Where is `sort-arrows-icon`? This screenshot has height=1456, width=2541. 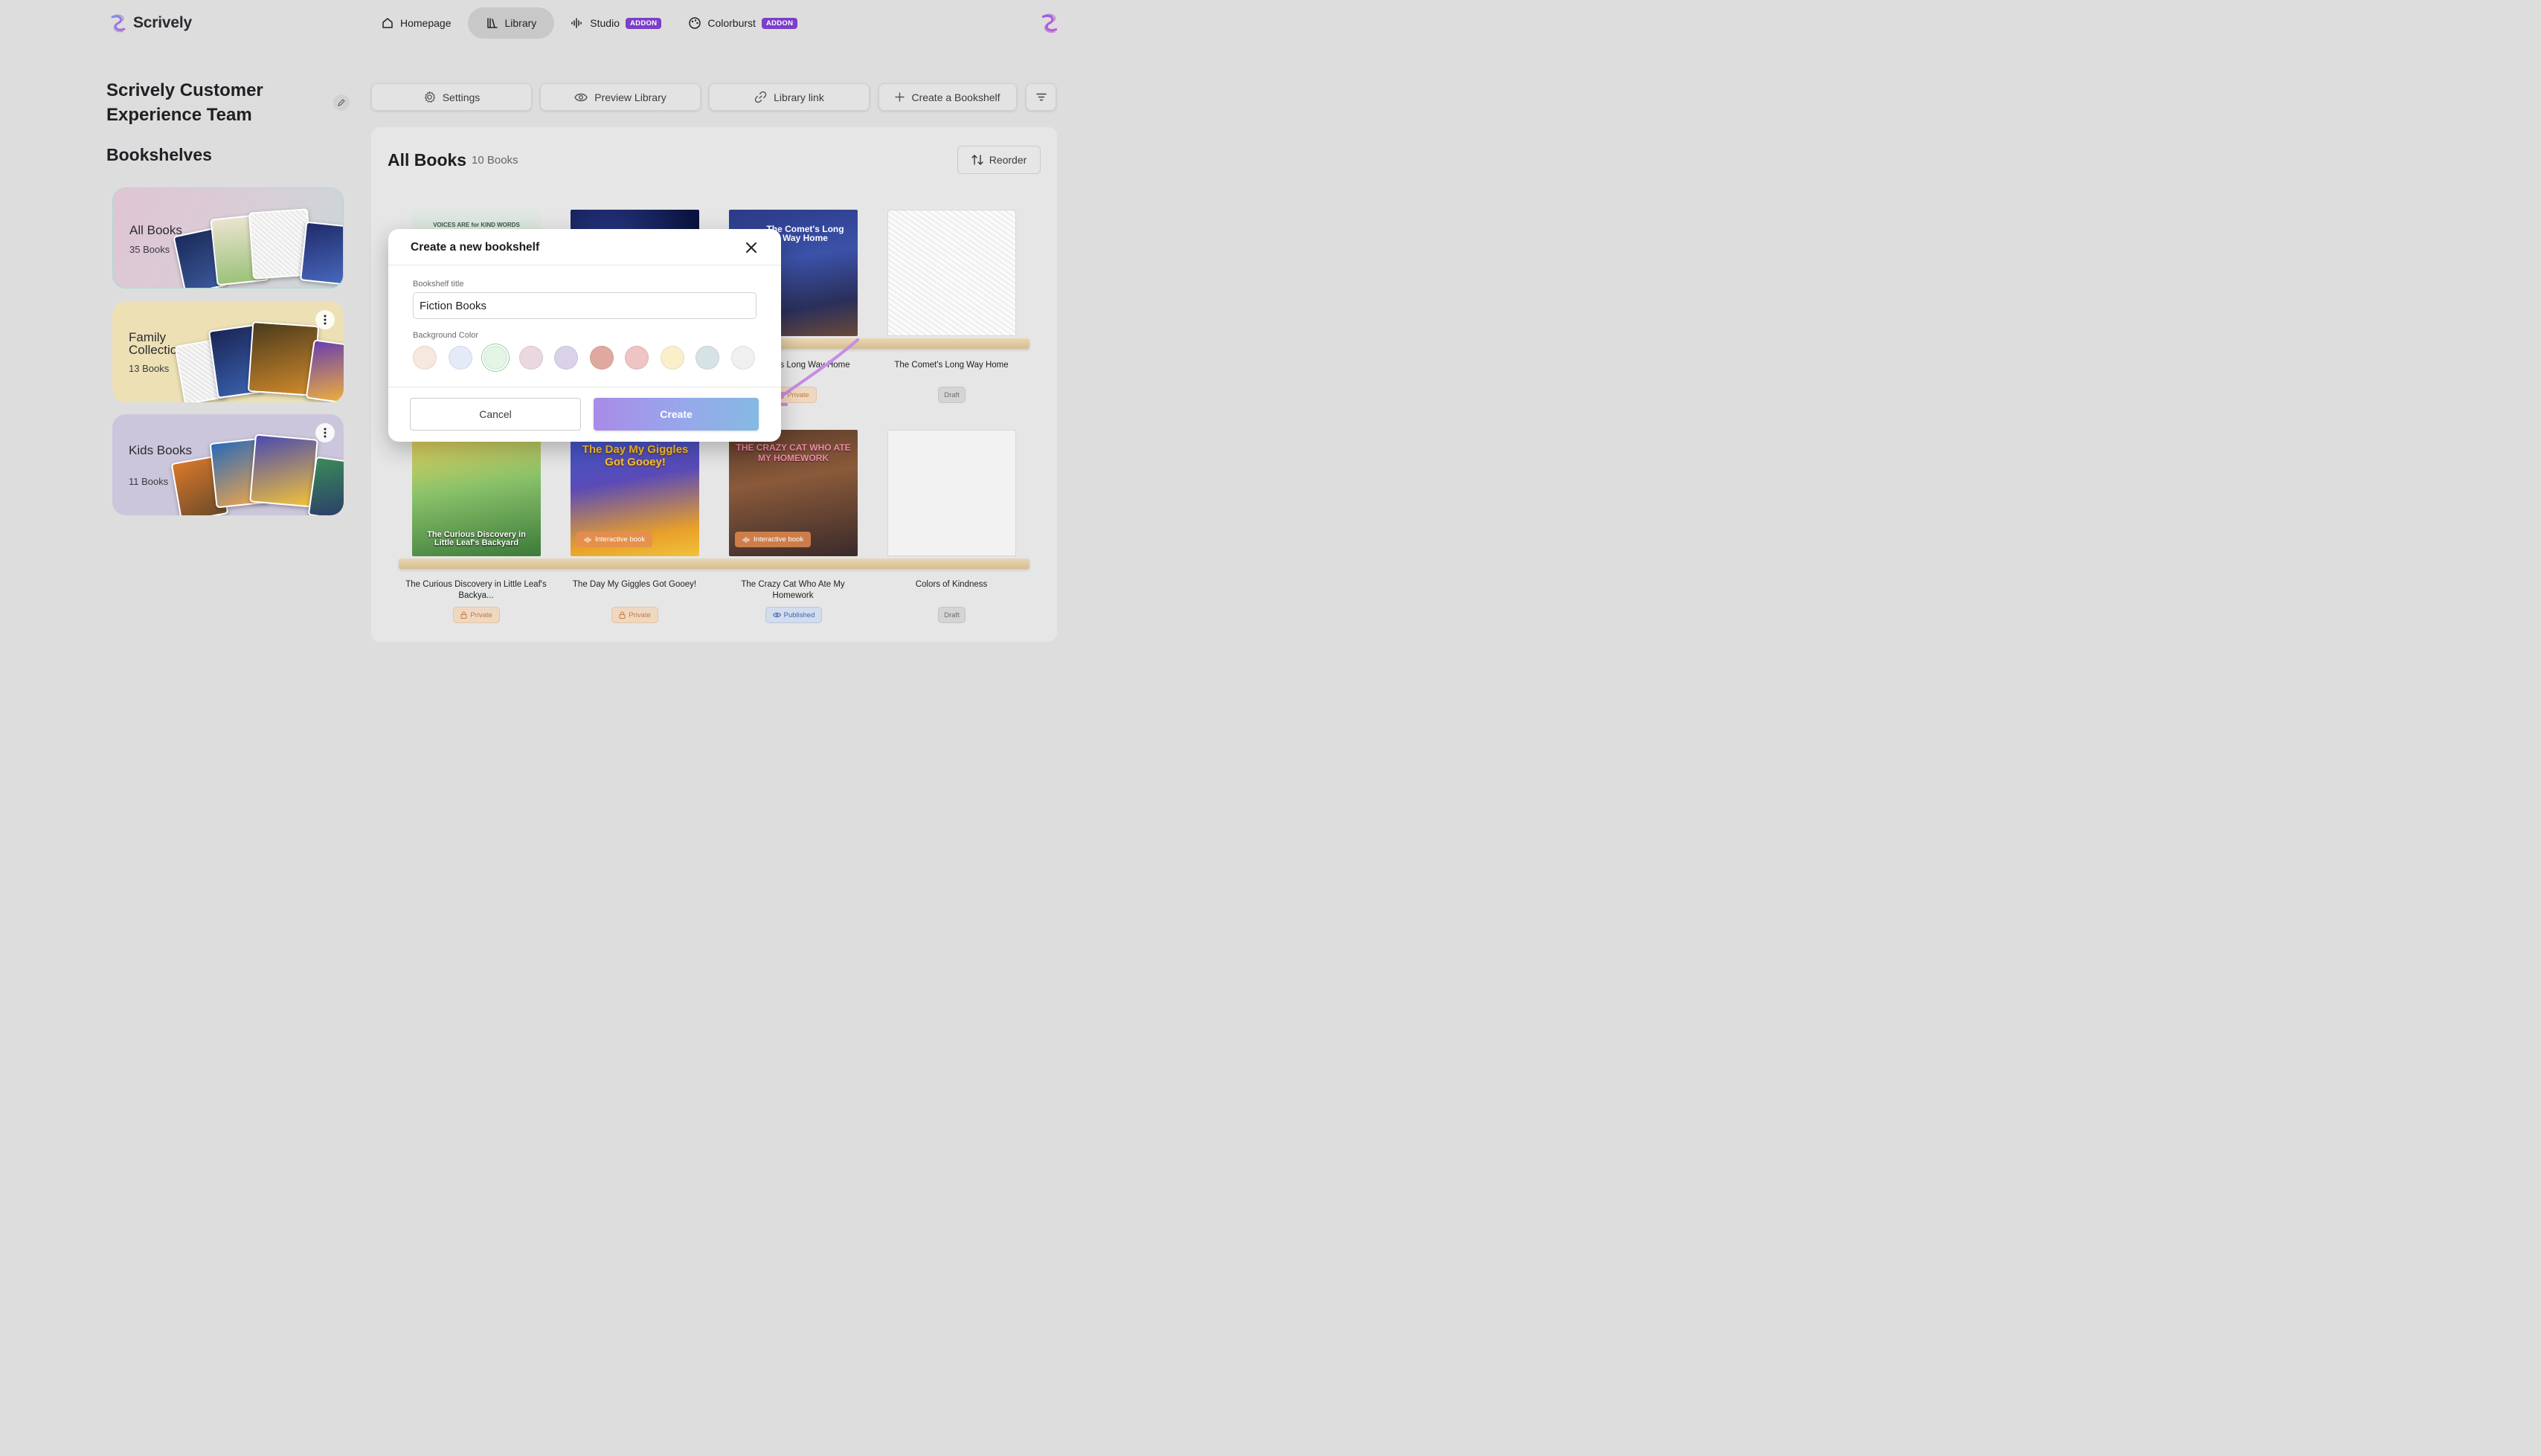 sort-arrows-icon is located at coordinates (977, 160).